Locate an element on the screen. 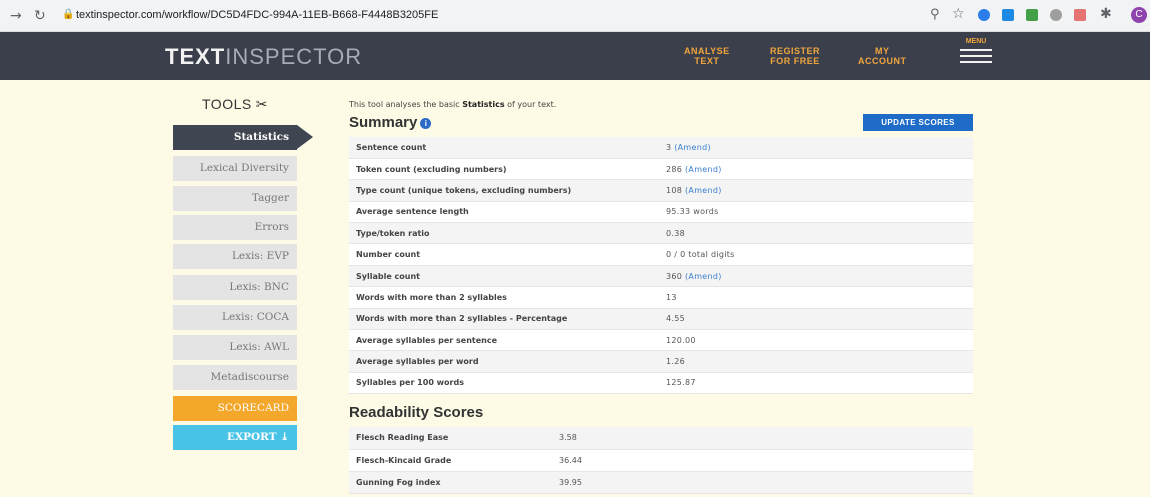 This screenshot has height=497, width=1150. logo: TEXTINSPECTOR is located at coordinates (263, 57).